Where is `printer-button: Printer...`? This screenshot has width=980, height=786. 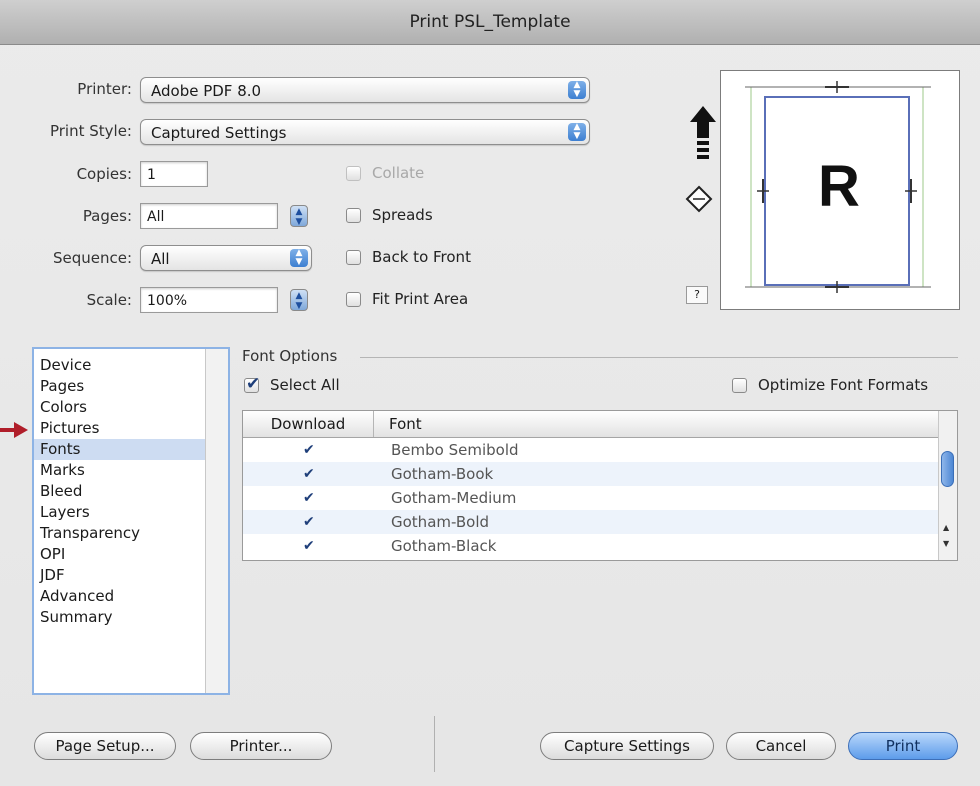
printer-button: Printer... is located at coordinates (261, 746).